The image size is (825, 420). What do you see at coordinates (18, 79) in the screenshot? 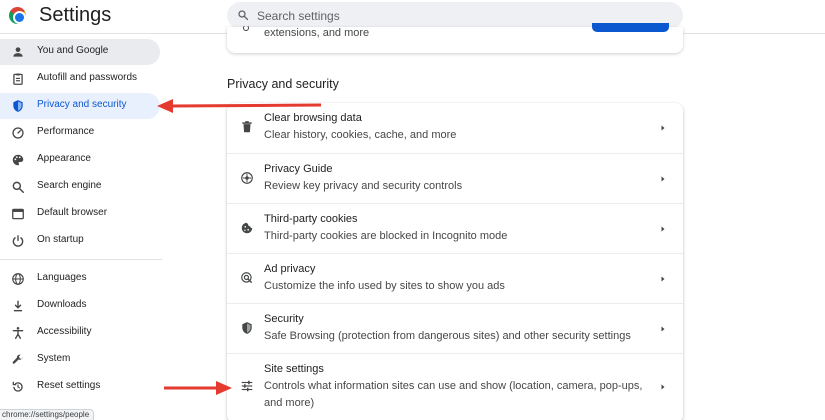
I see `clipboard-icon` at bounding box center [18, 79].